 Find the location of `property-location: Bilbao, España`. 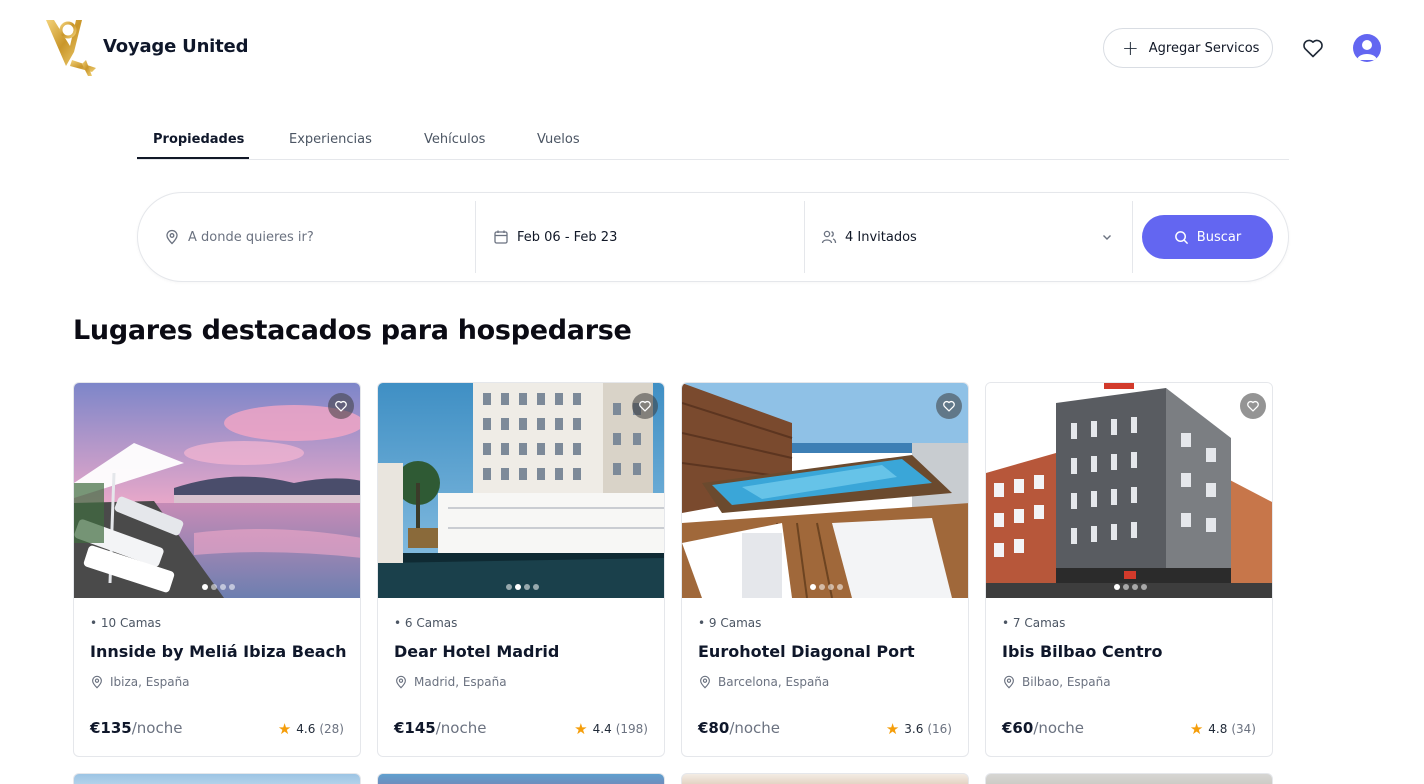

property-location: Bilbao, España is located at coordinates (1056, 682).